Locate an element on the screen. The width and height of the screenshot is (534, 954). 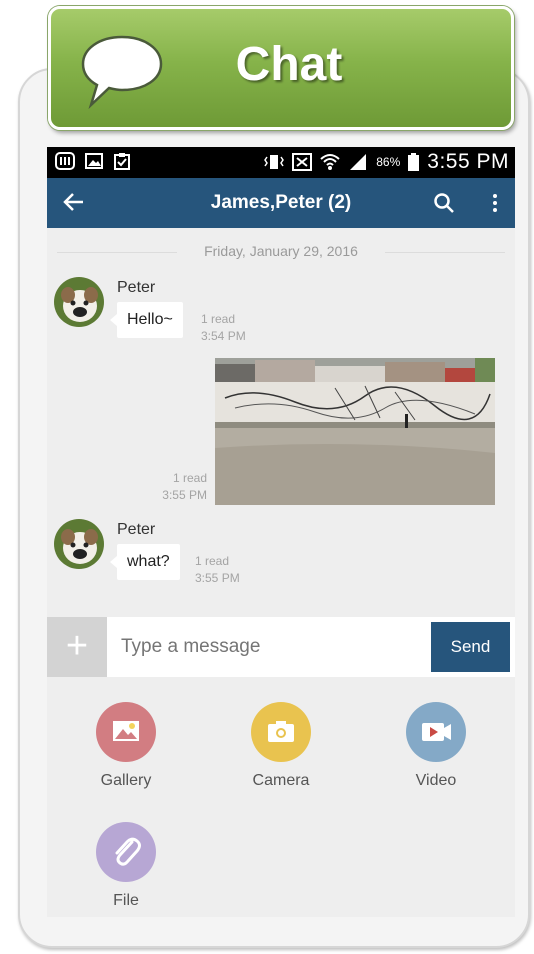
message-composer: + Send is located at coordinates (281, 647).